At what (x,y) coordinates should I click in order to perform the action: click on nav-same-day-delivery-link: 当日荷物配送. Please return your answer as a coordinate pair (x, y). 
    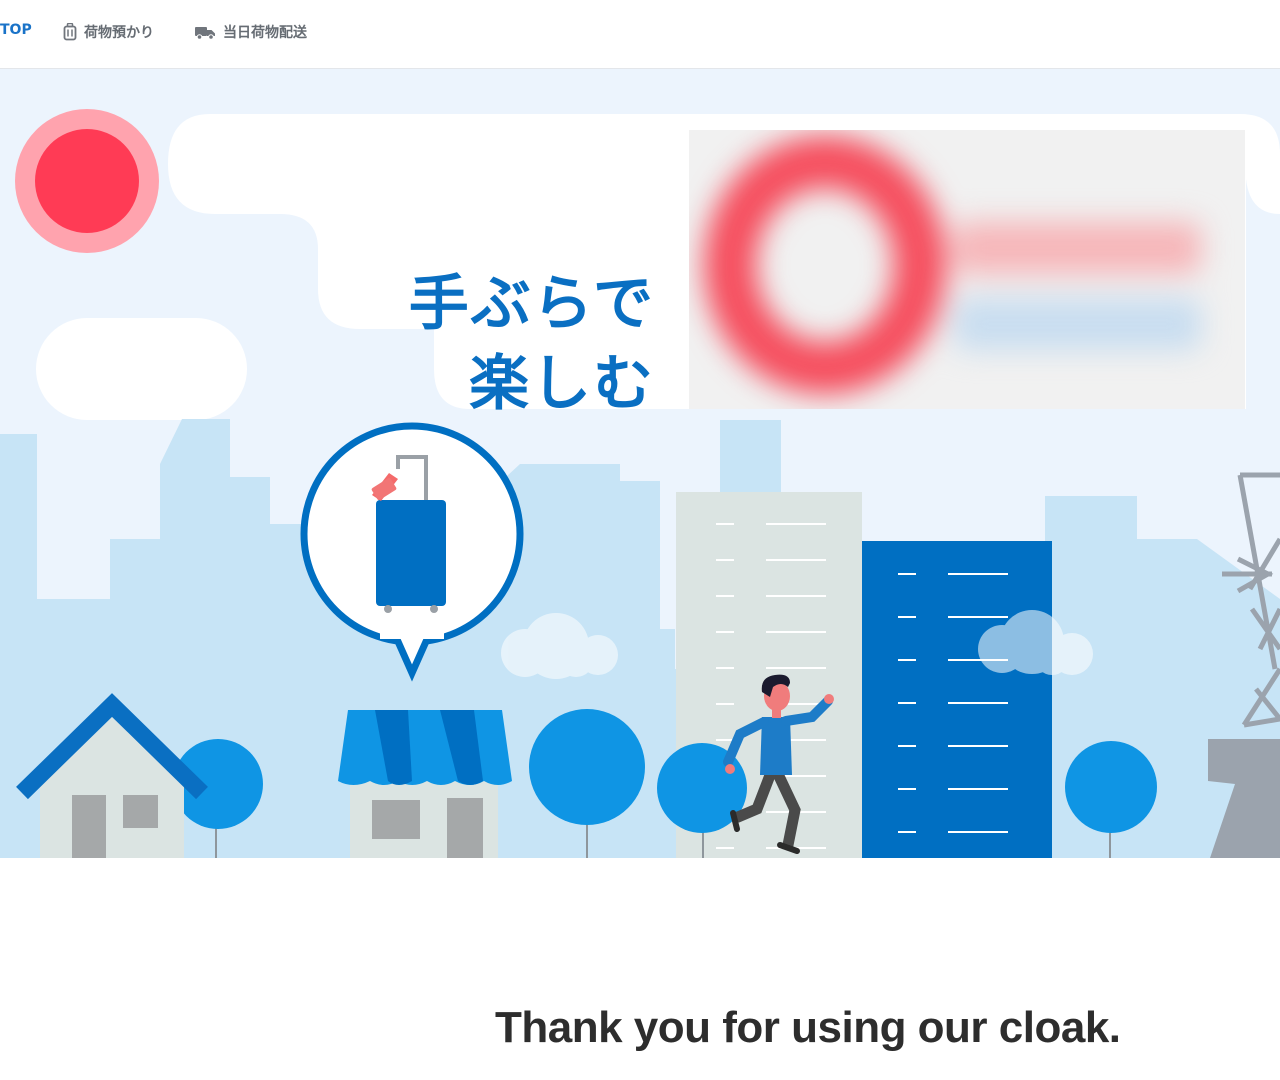
    Looking at the image, I should click on (251, 32).